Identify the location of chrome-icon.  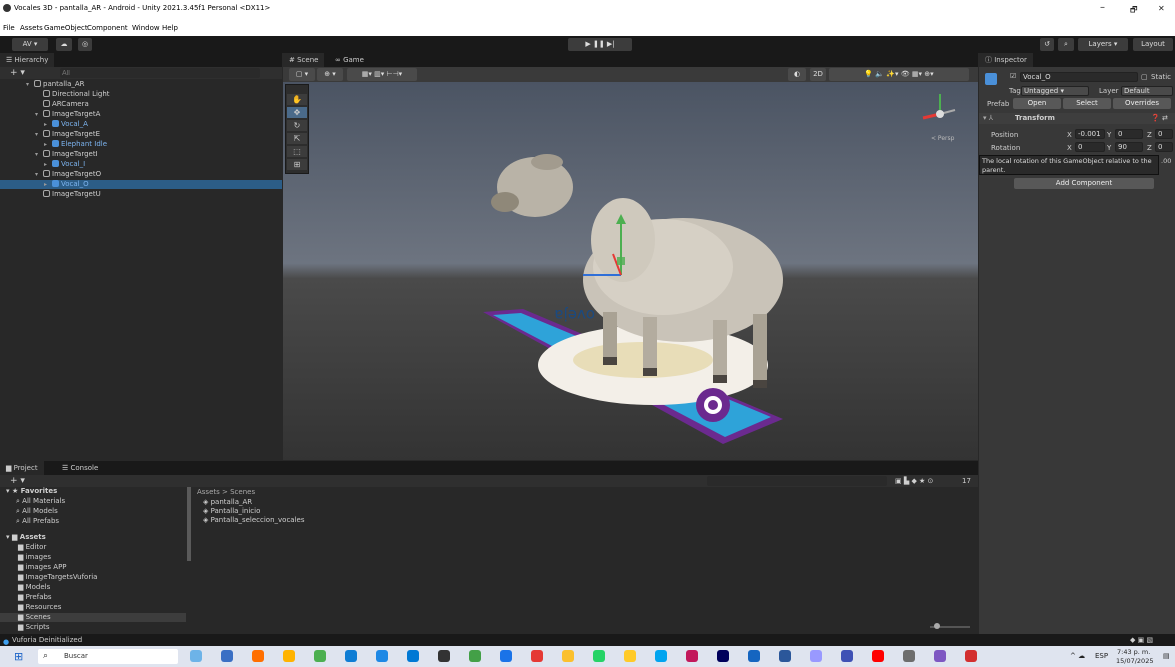
(568, 656).